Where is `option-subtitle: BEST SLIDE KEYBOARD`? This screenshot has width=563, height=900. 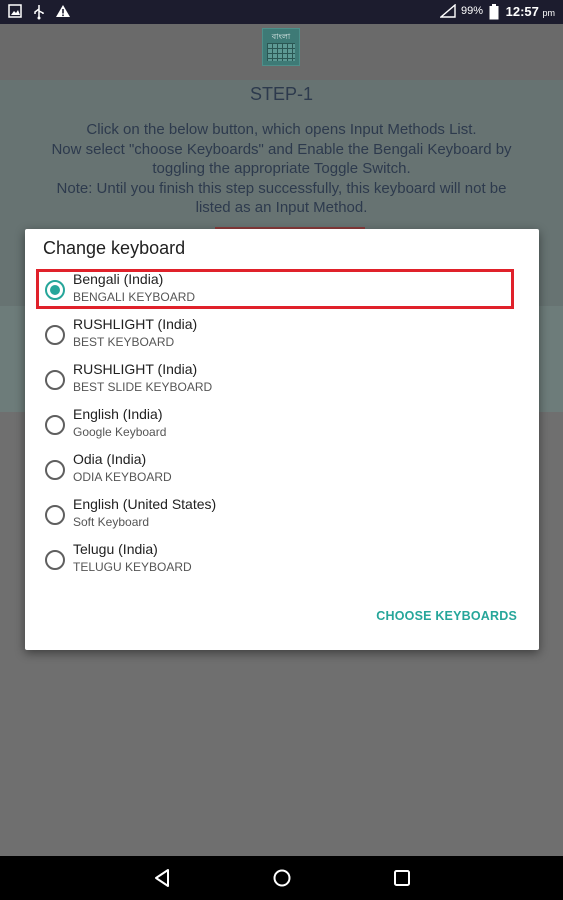
option-subtitle: BEST SLIDE KEYBOARD is located at coordinates (143, 387).